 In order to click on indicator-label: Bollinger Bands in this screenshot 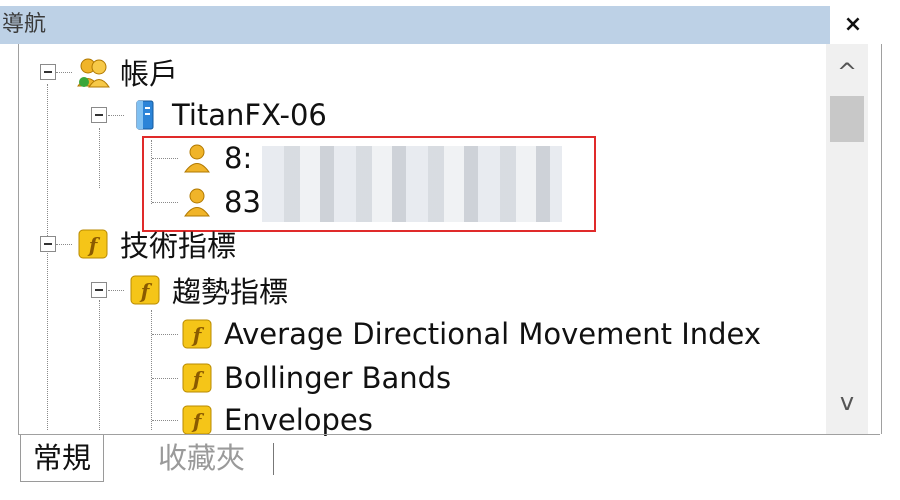, I will do `click(338, 378)`.